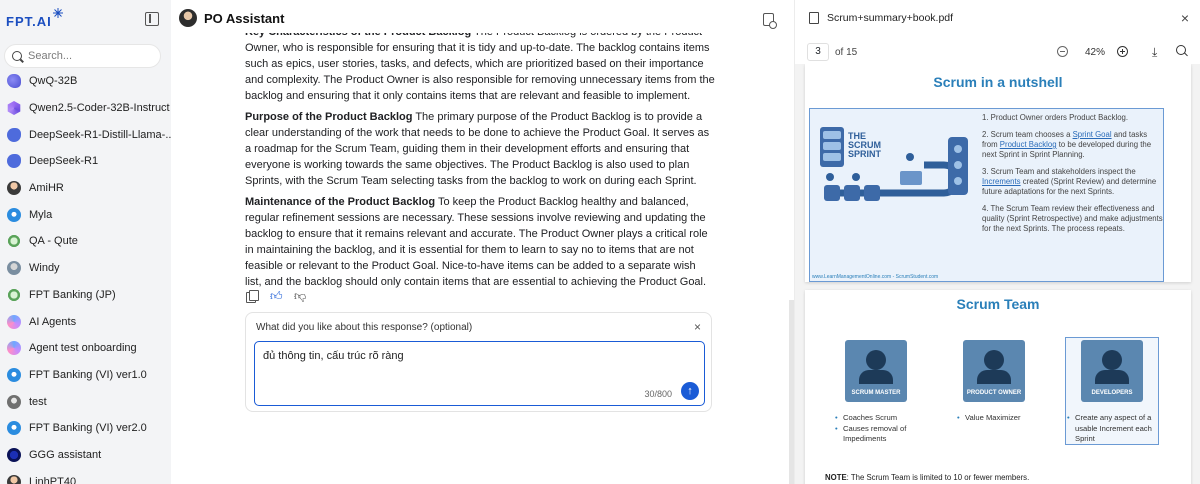  Describe the element at coordinates (85, 241) in the screenshot. I see `sidebar-item-qa-qute: QA - Qute` at that location.